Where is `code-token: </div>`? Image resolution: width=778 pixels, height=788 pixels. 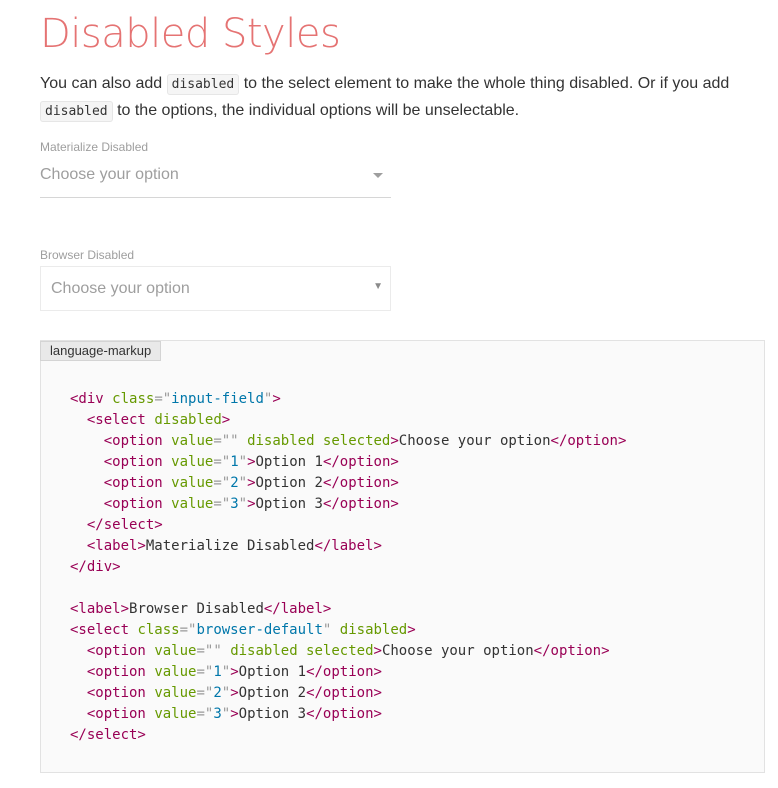
code-token: </div> is located at coordinates (95, 567).